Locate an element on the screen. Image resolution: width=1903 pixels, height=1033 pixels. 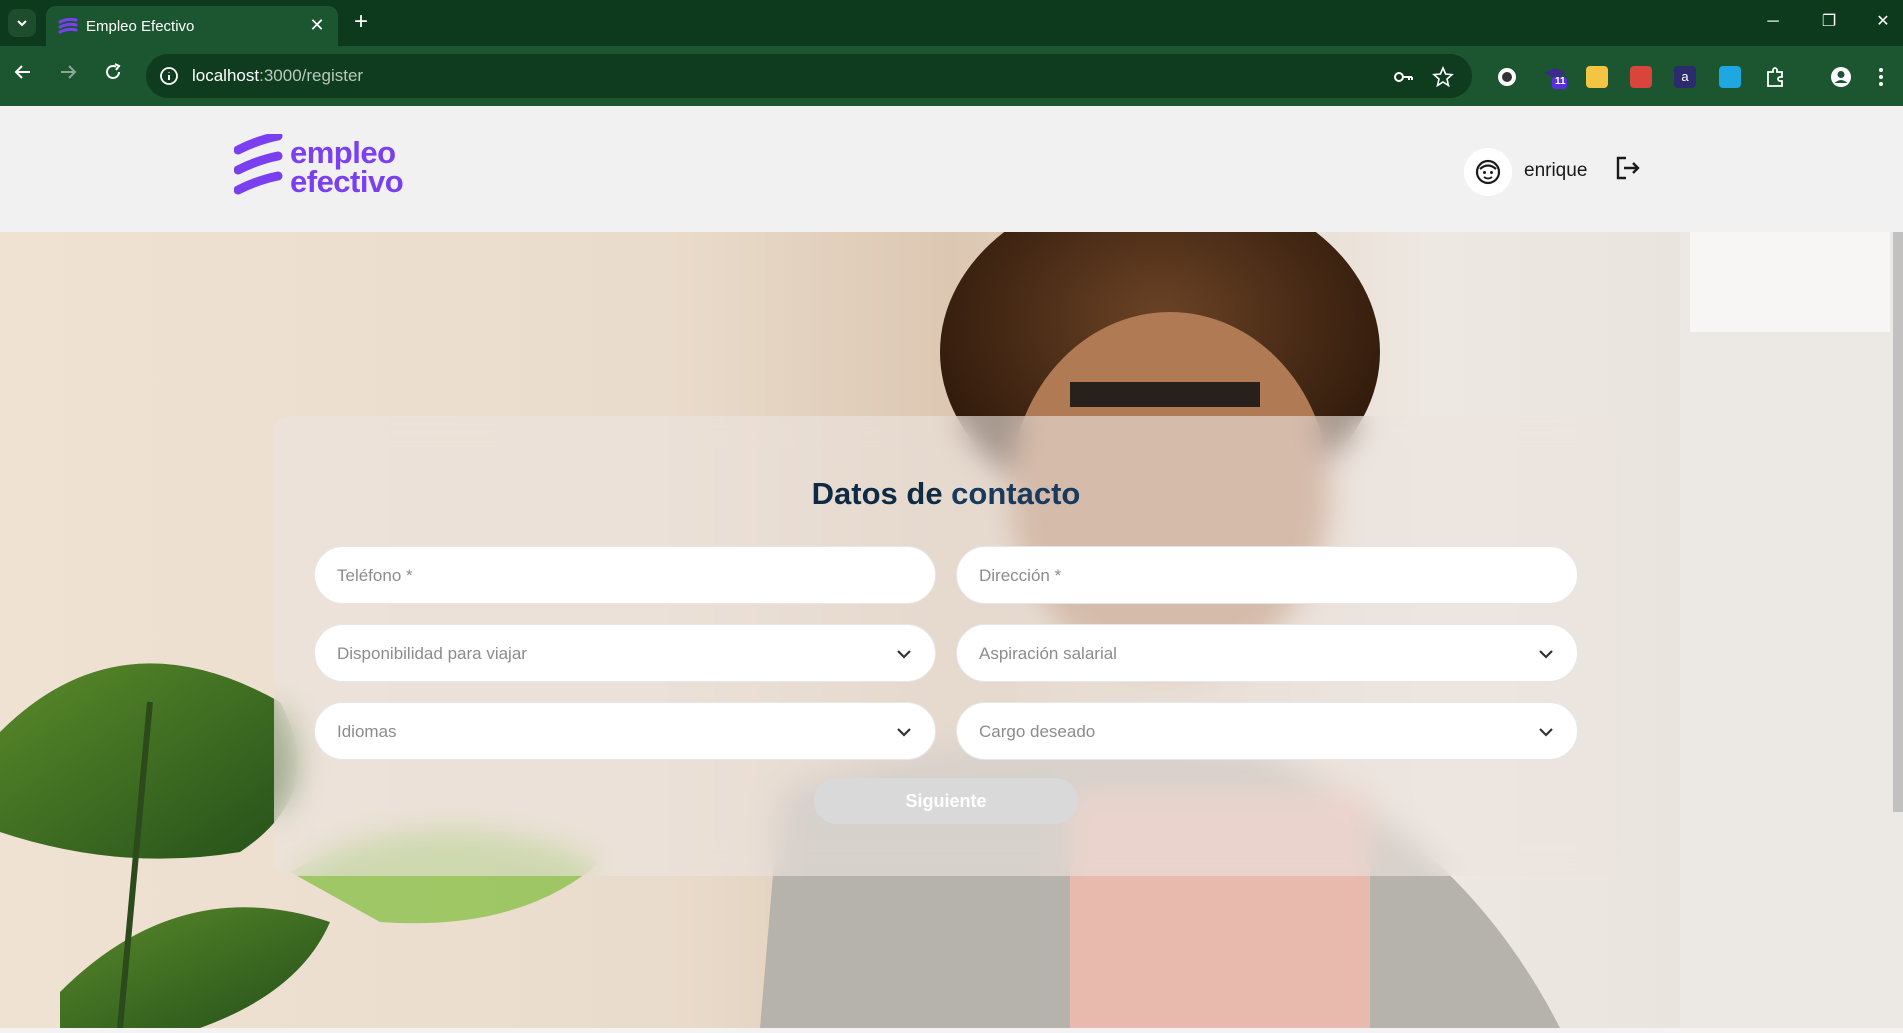
browser-tab-active: Empleo Efectivo ✕ is located at coordinates (192, 26).